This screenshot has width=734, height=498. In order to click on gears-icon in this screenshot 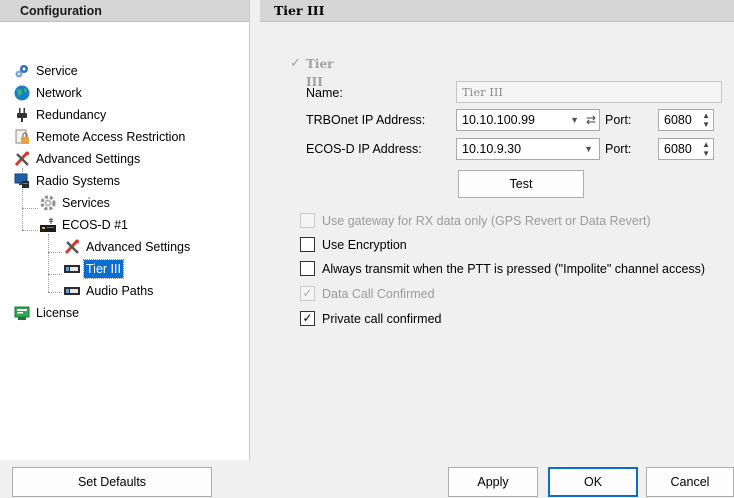, I will do `click(21, 71)`.